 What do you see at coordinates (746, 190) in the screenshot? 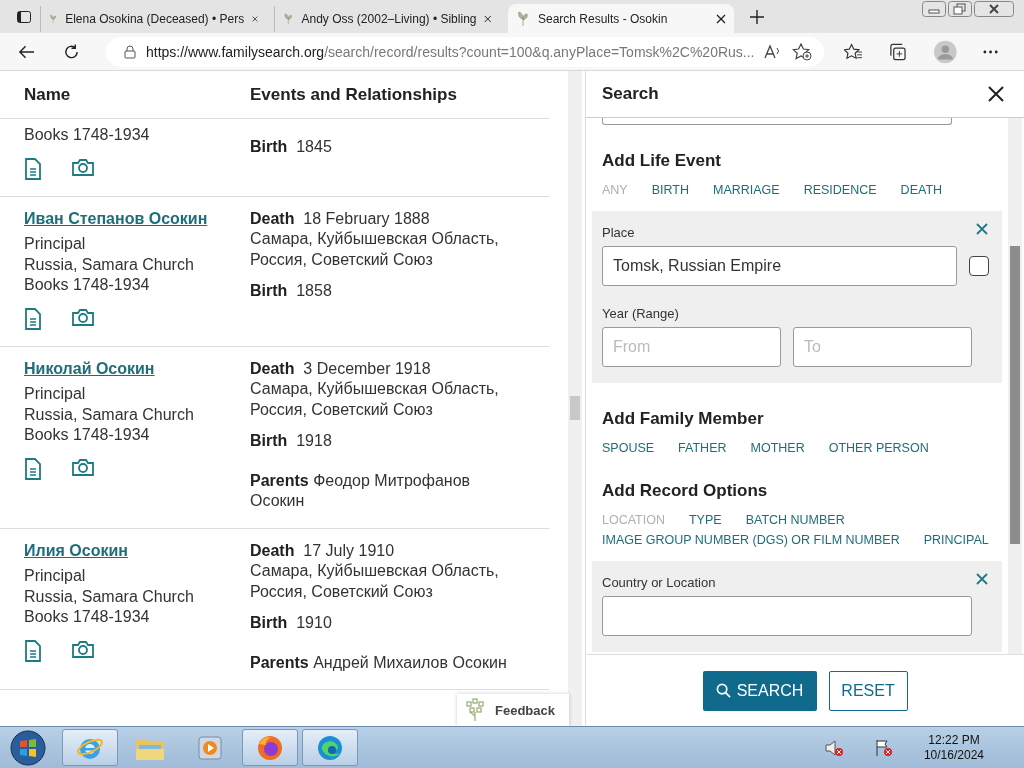
I see `option-link: MARRIAGE` at bounding box center [746, 190].